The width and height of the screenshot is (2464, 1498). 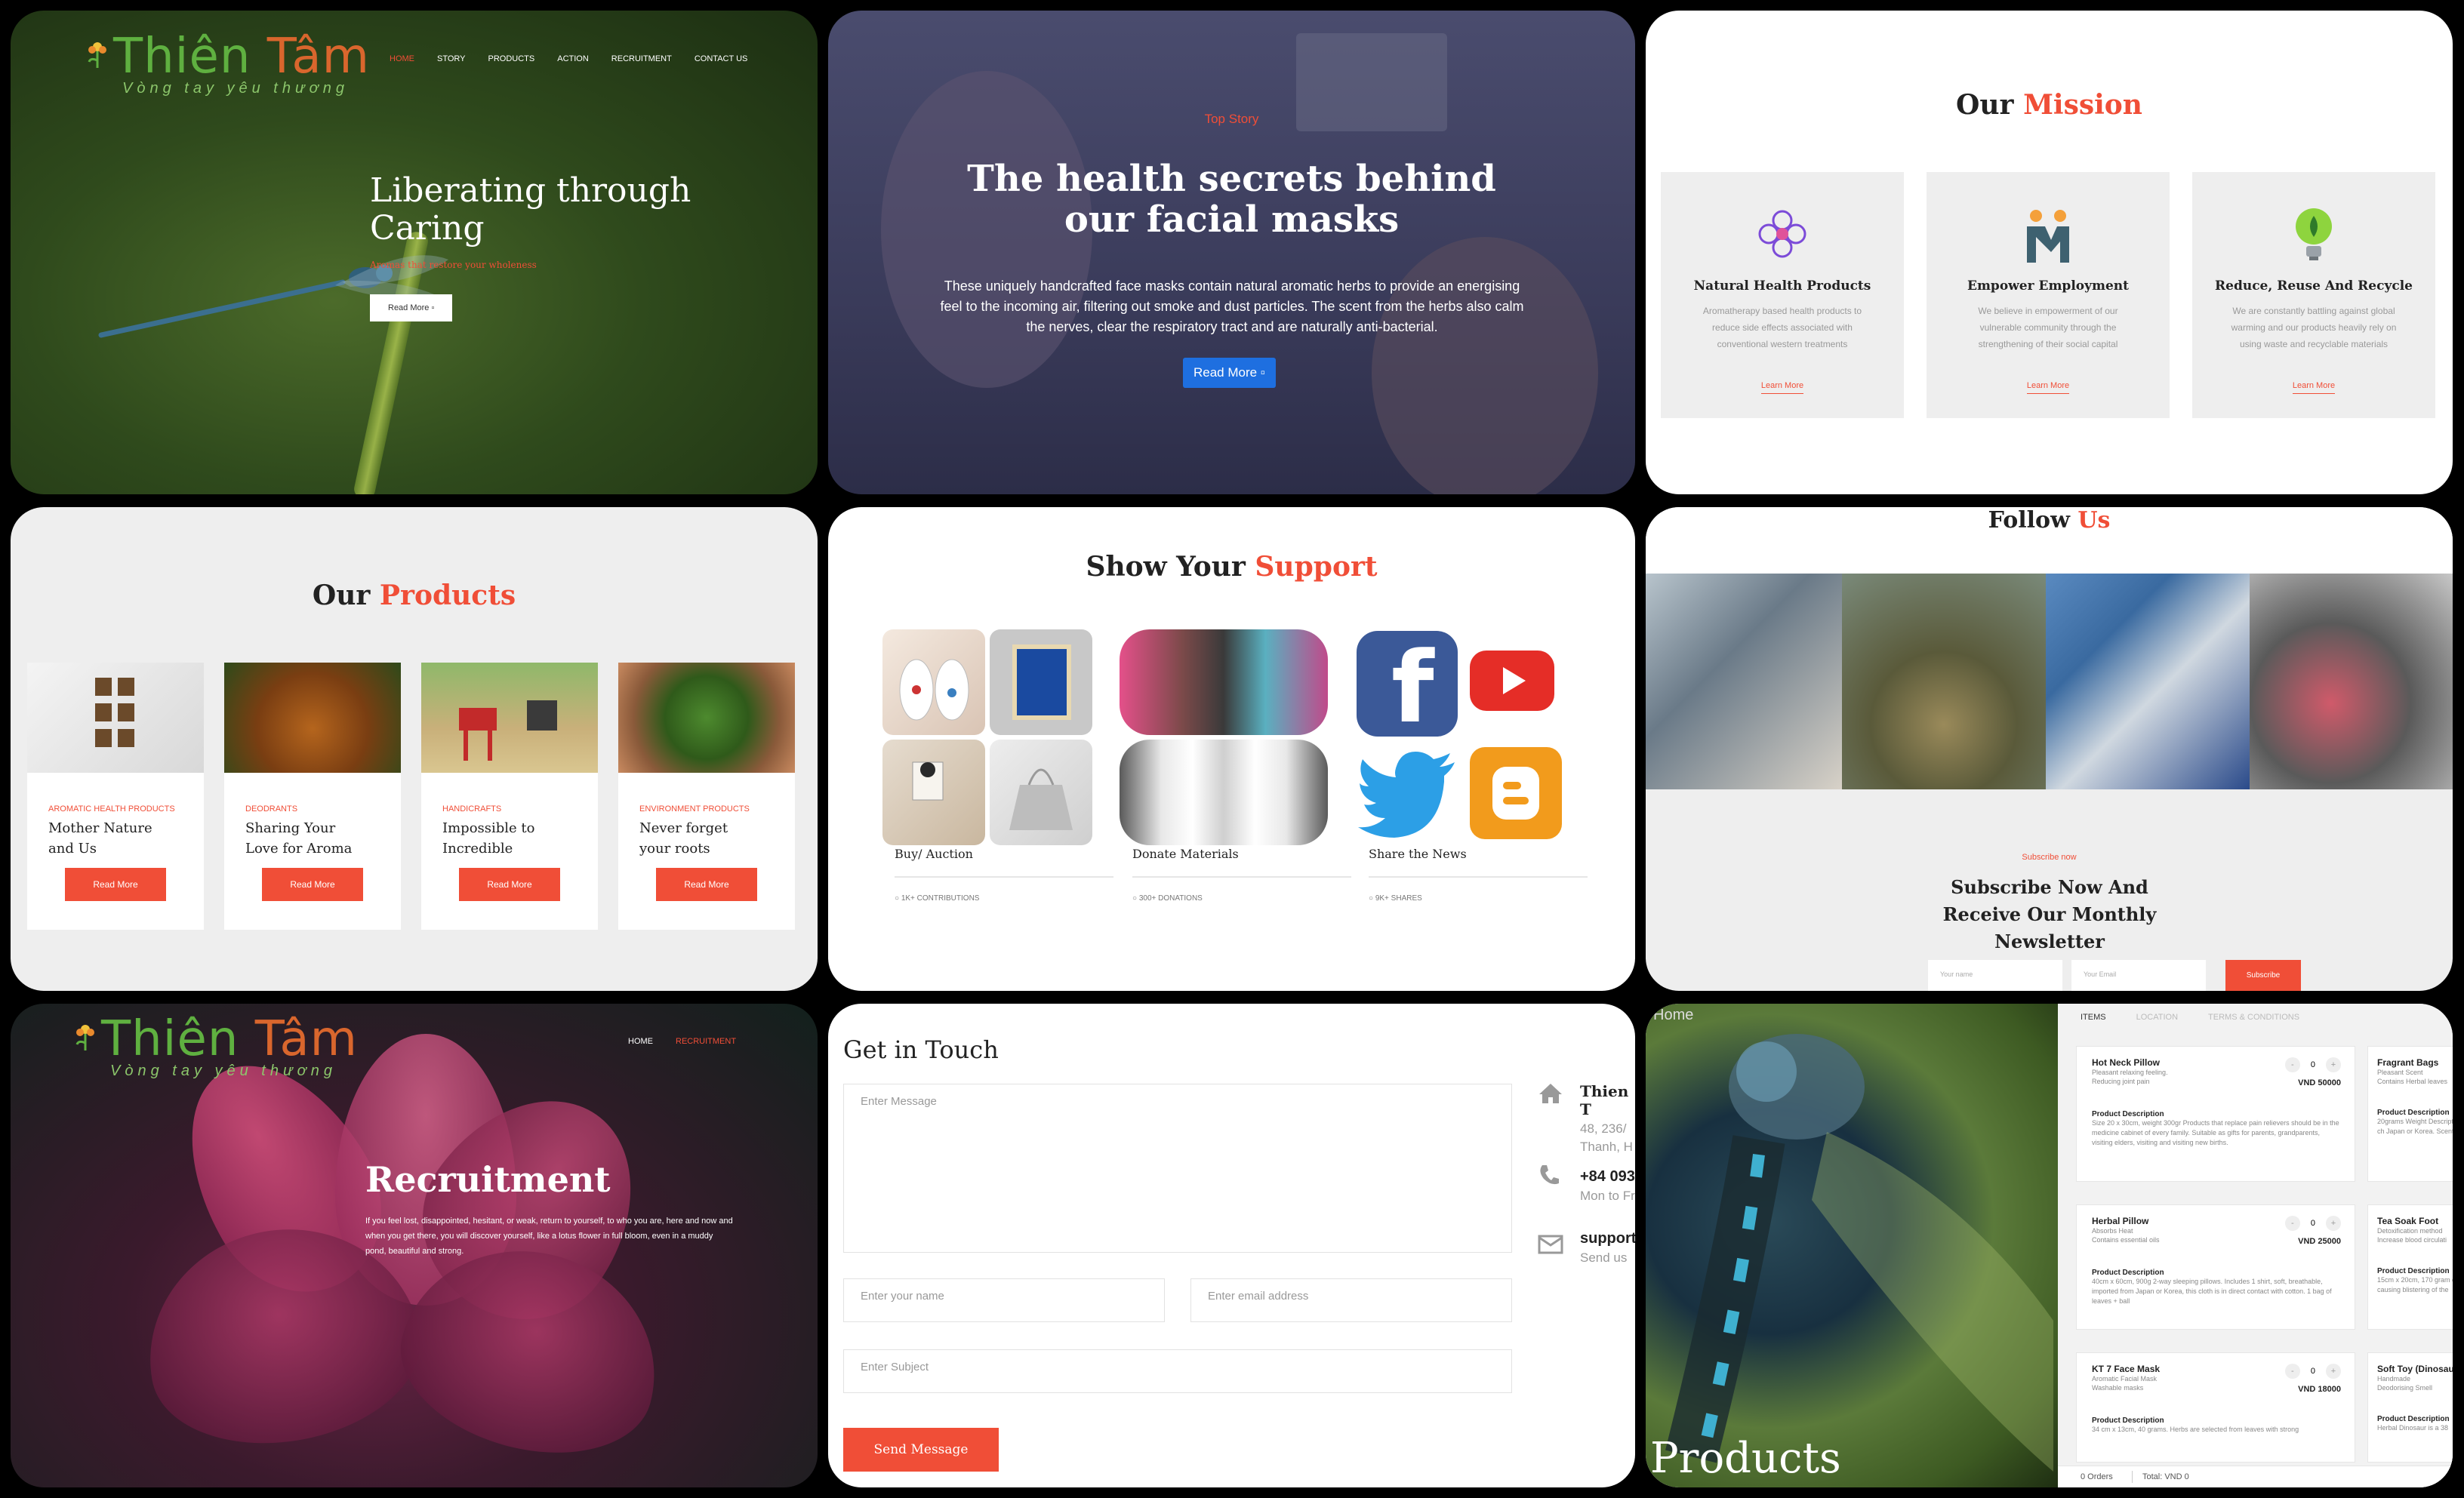 I want to click on support-label: Donate Materials, so click(x=1241, y=862).